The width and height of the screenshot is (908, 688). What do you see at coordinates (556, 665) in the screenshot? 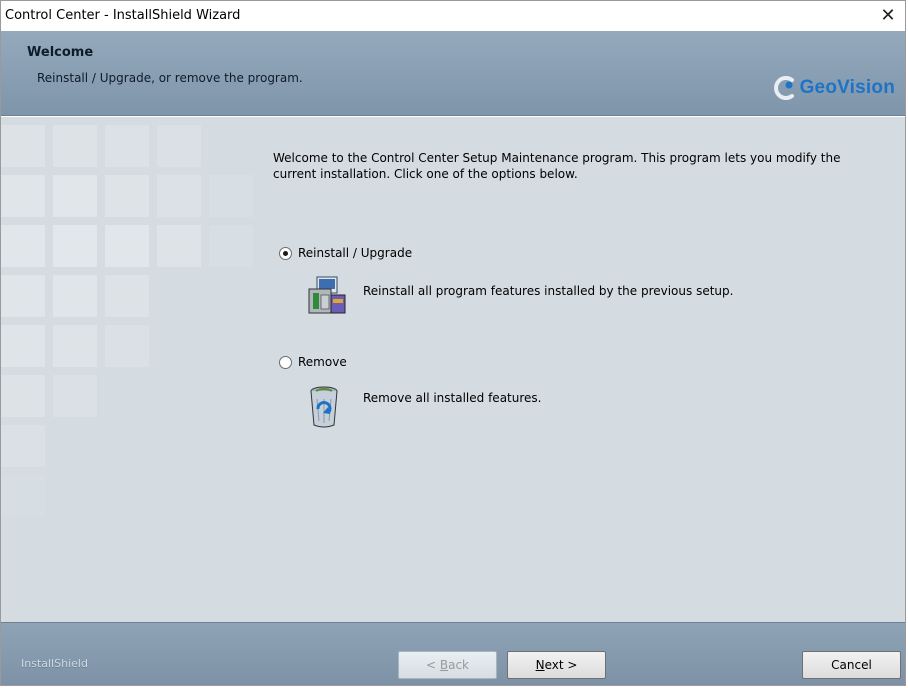
I see `next-button: Next >` at bounding box center [556, 665].